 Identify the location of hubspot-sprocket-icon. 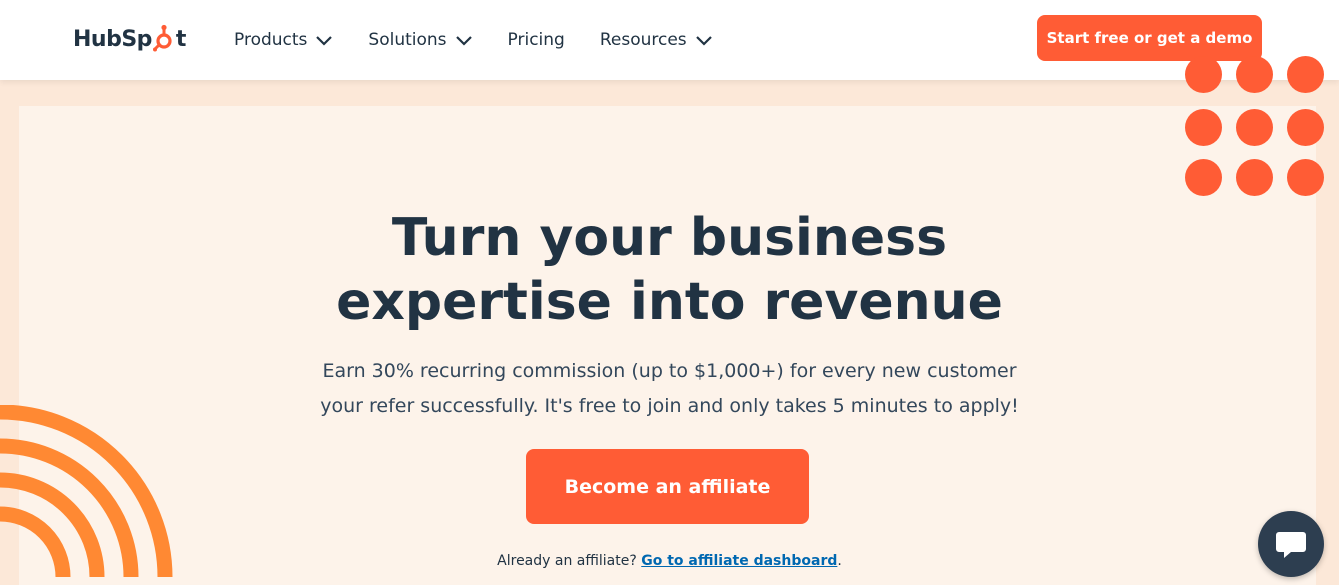
(163, 38).